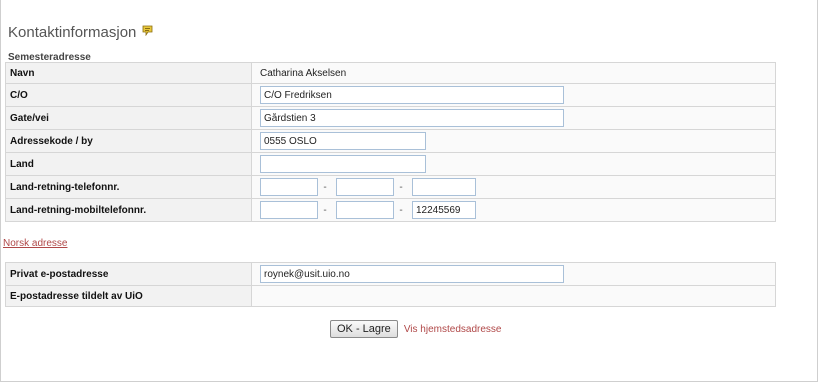 This screenshot has height=383, width=819. Describe the element at coordinates (303, 73) in the screenshot. I see `value-navn: Catharina Akselsen` at that location.